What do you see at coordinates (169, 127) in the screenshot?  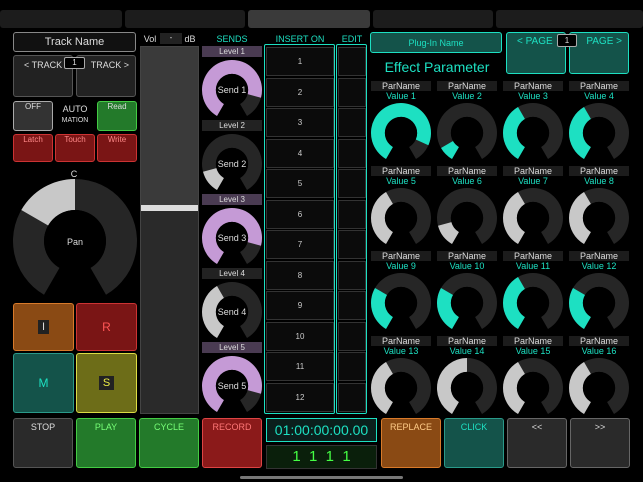 I see `fader-upper` at bounding box center [169, 127].